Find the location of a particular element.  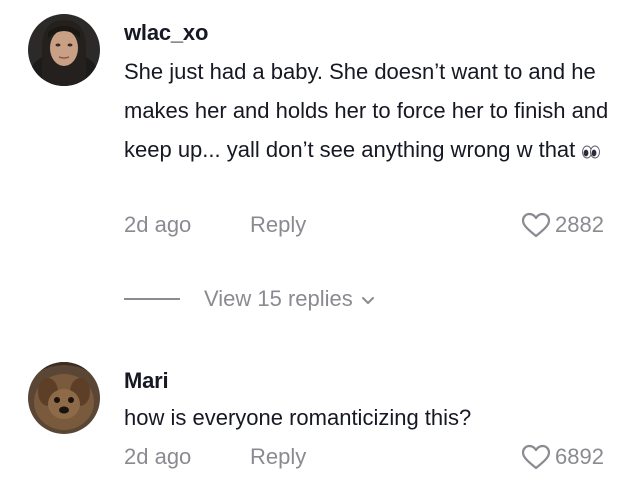

like-count: 2882 is located at coordinates (579, 224).